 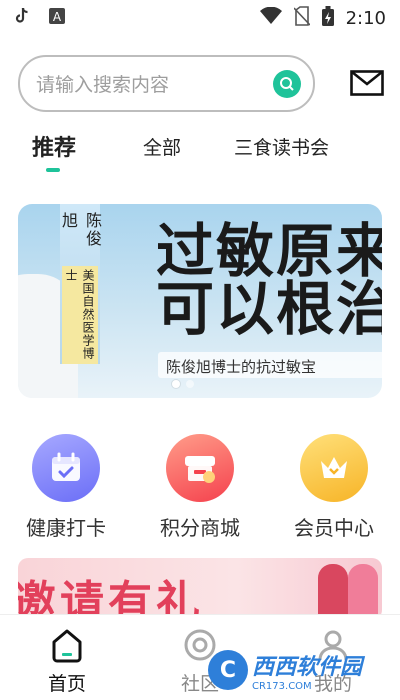 I want to click on tab-all: 全部, so click(x=162, y=146).